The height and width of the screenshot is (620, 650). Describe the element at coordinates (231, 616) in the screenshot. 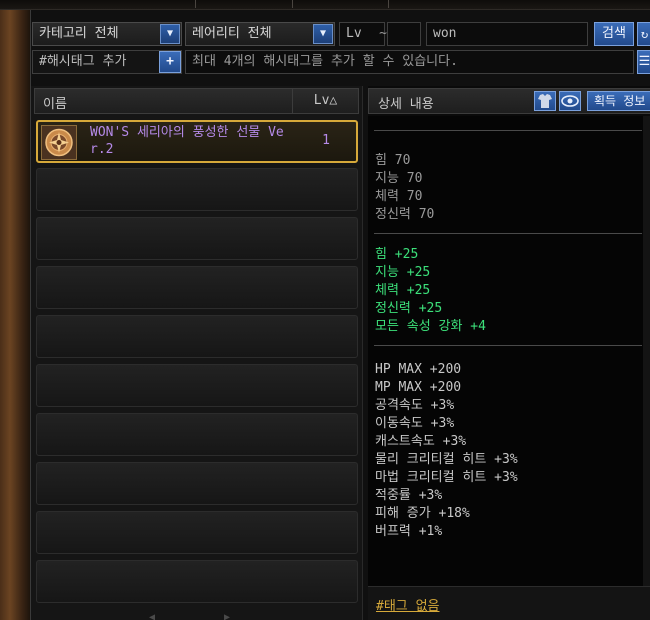

I see `page-next-icon: ▶` at that location.